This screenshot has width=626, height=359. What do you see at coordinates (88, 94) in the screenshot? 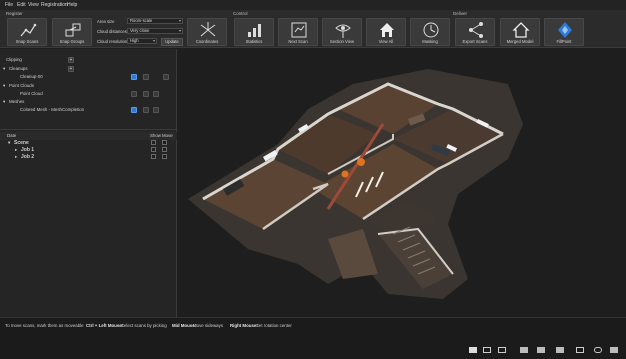
I see `point-cloud-item-row: Point Cloud` at bounding box center [88, 94].